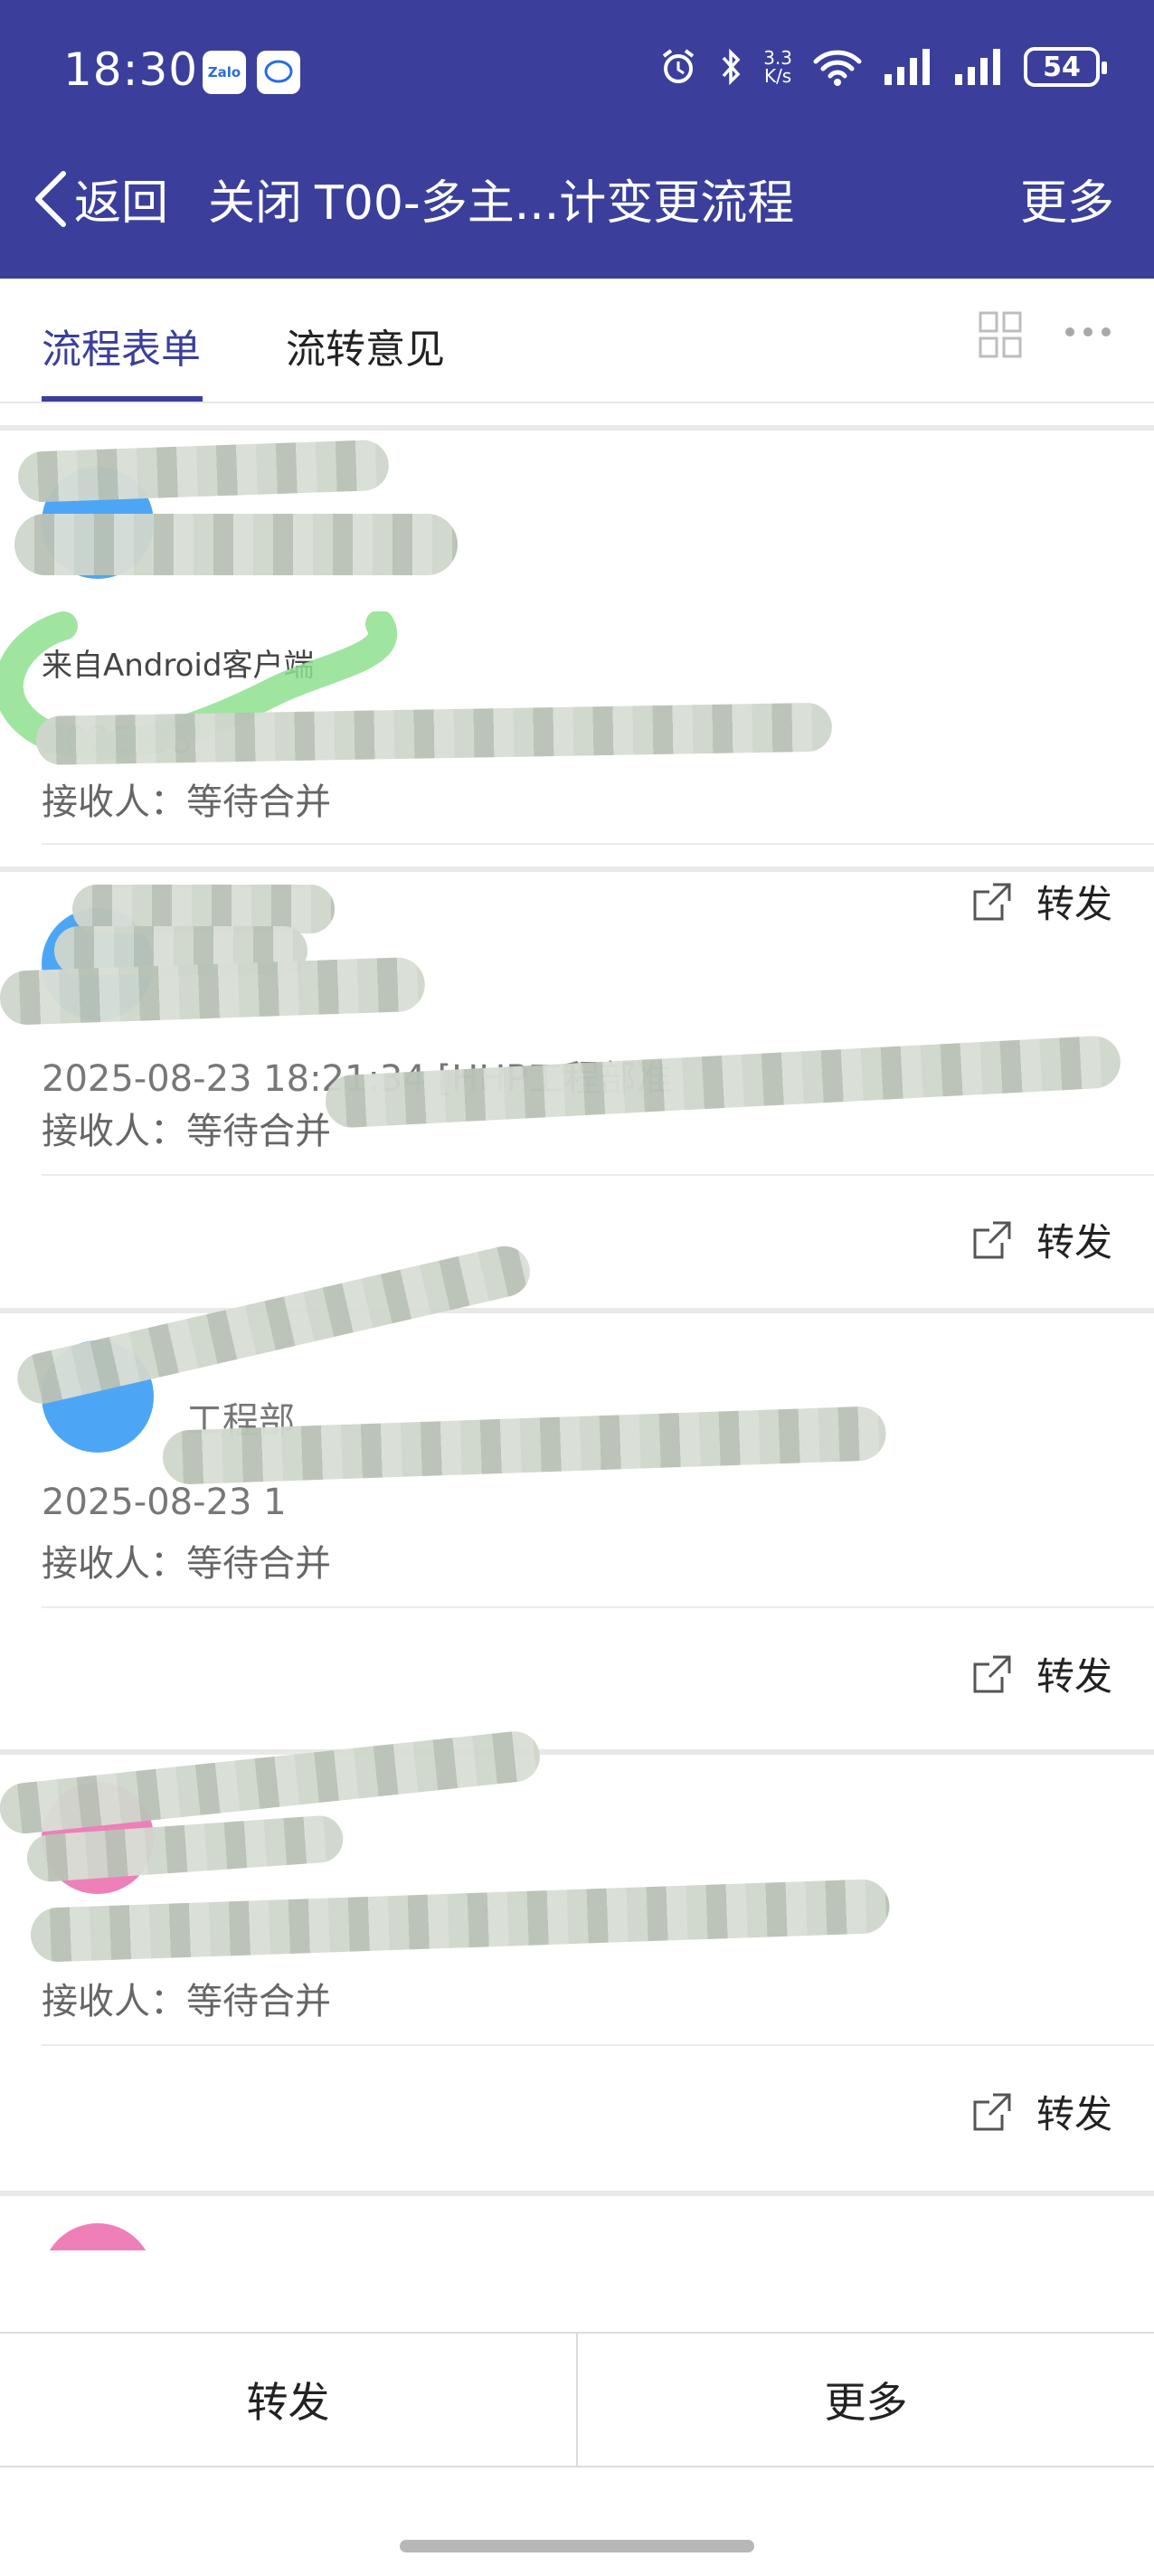  I want to click on bottom-more-button: 更多, so click(865, 2400).